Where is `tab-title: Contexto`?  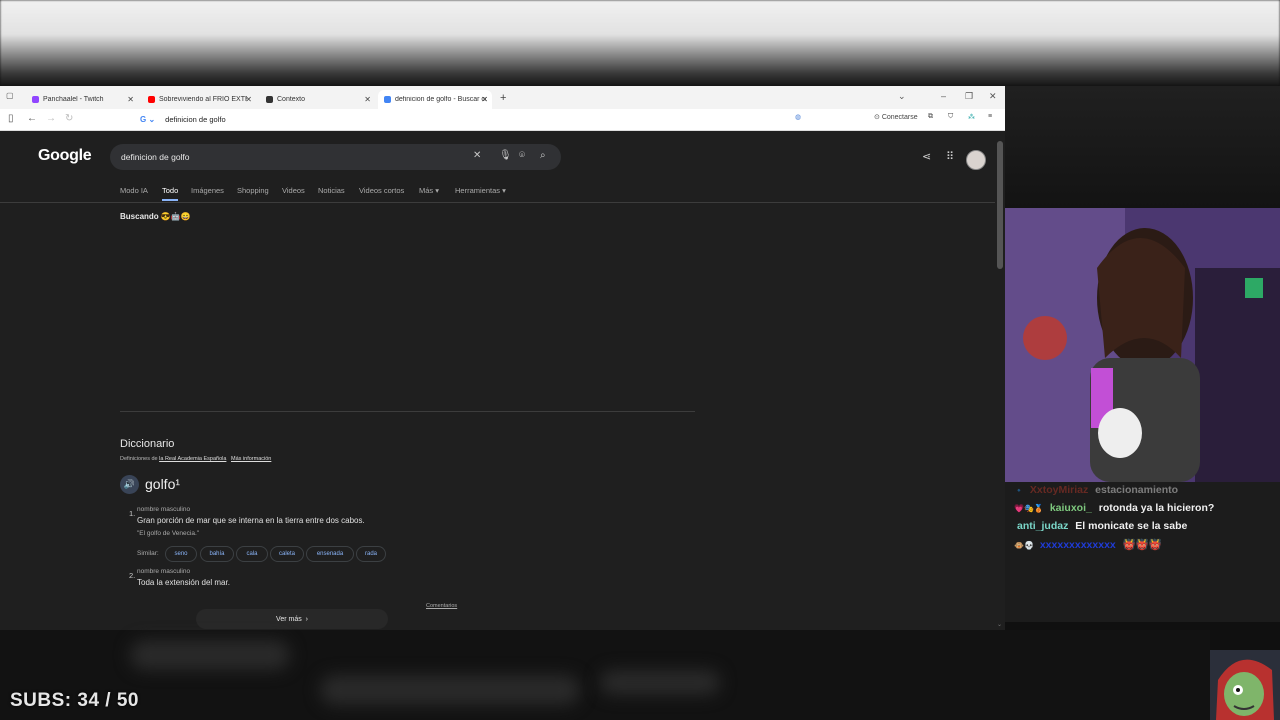 tab-title: Contexto is located at coordinates (291, 99).